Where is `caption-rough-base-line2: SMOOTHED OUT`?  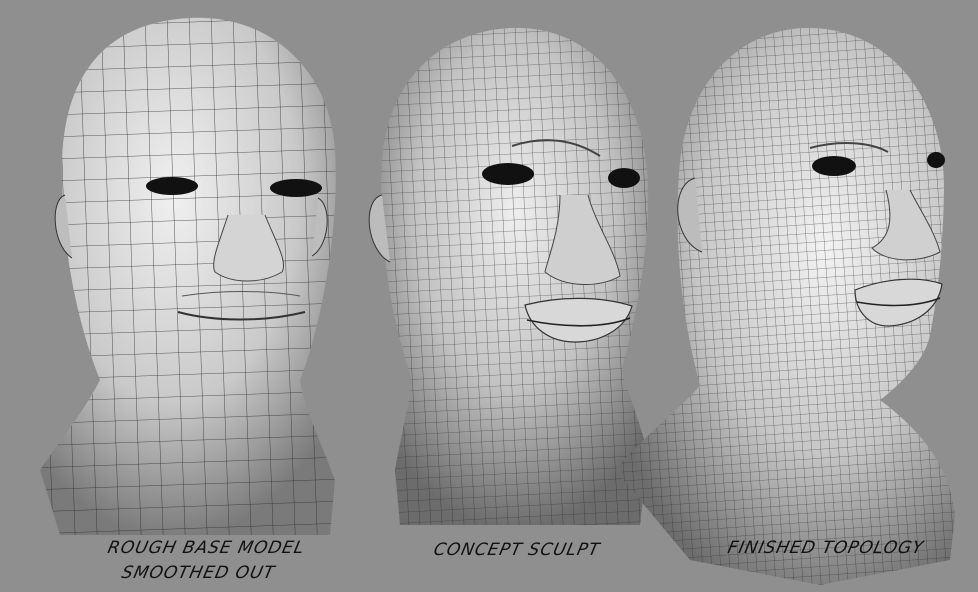
caption-rough-base-line2: SMOOTHED OUT is located at coordinates (198, 573).